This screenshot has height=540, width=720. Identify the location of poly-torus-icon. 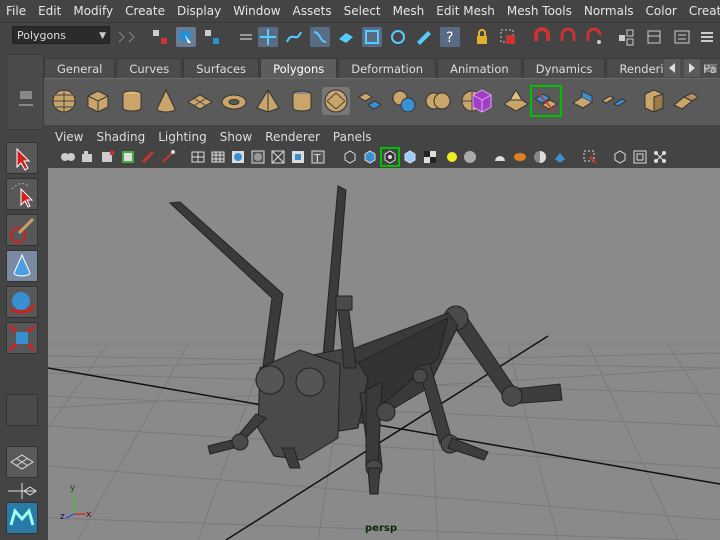
(234, 101).